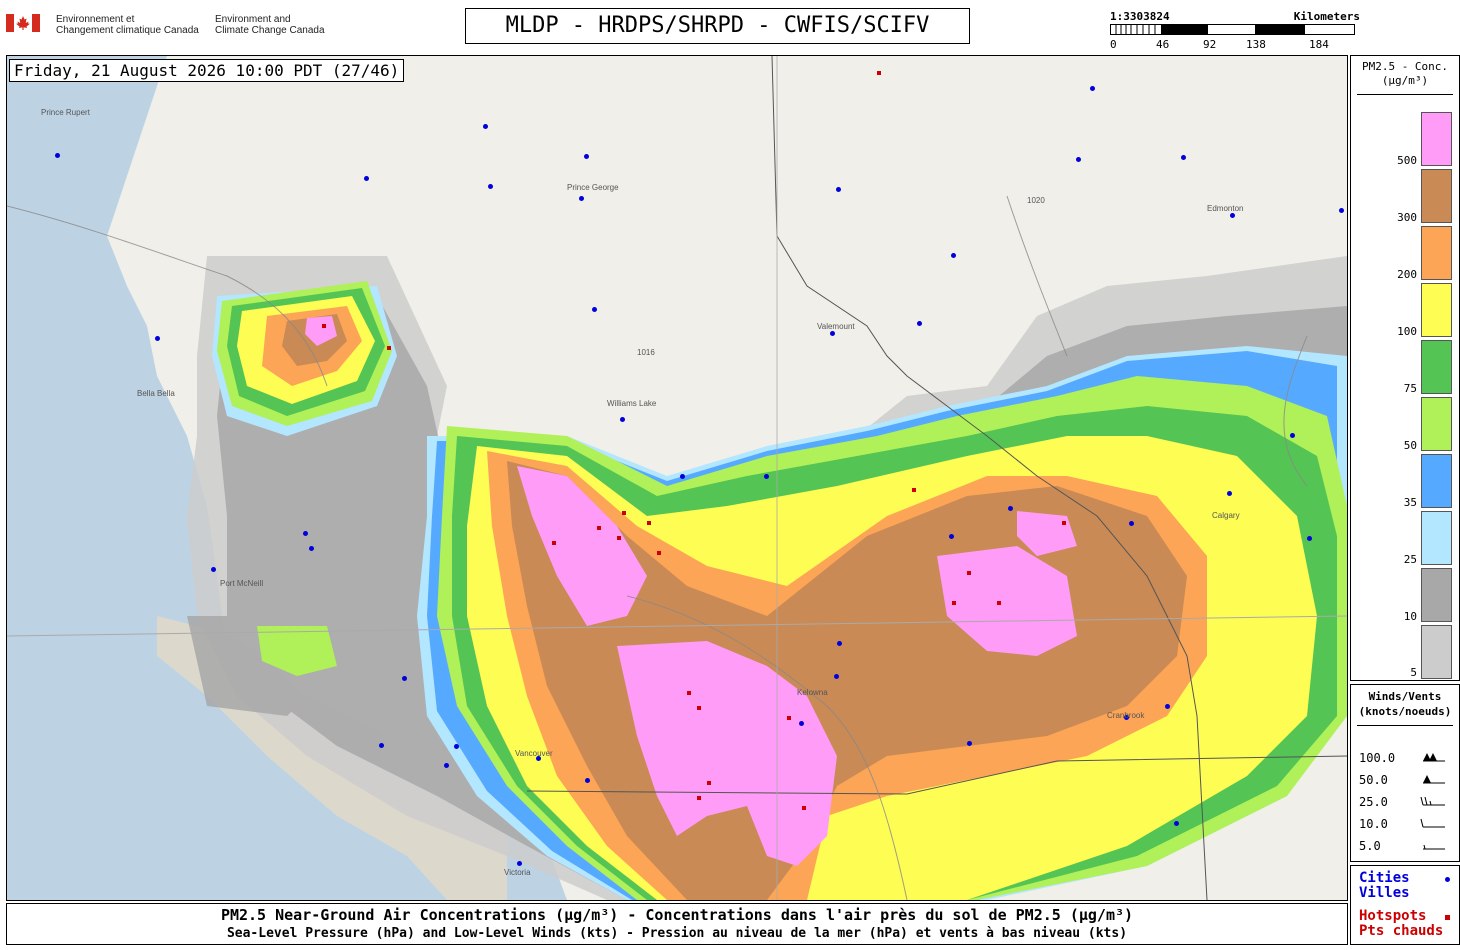  I want to click on legend-label: 75, so click(1410, 388).